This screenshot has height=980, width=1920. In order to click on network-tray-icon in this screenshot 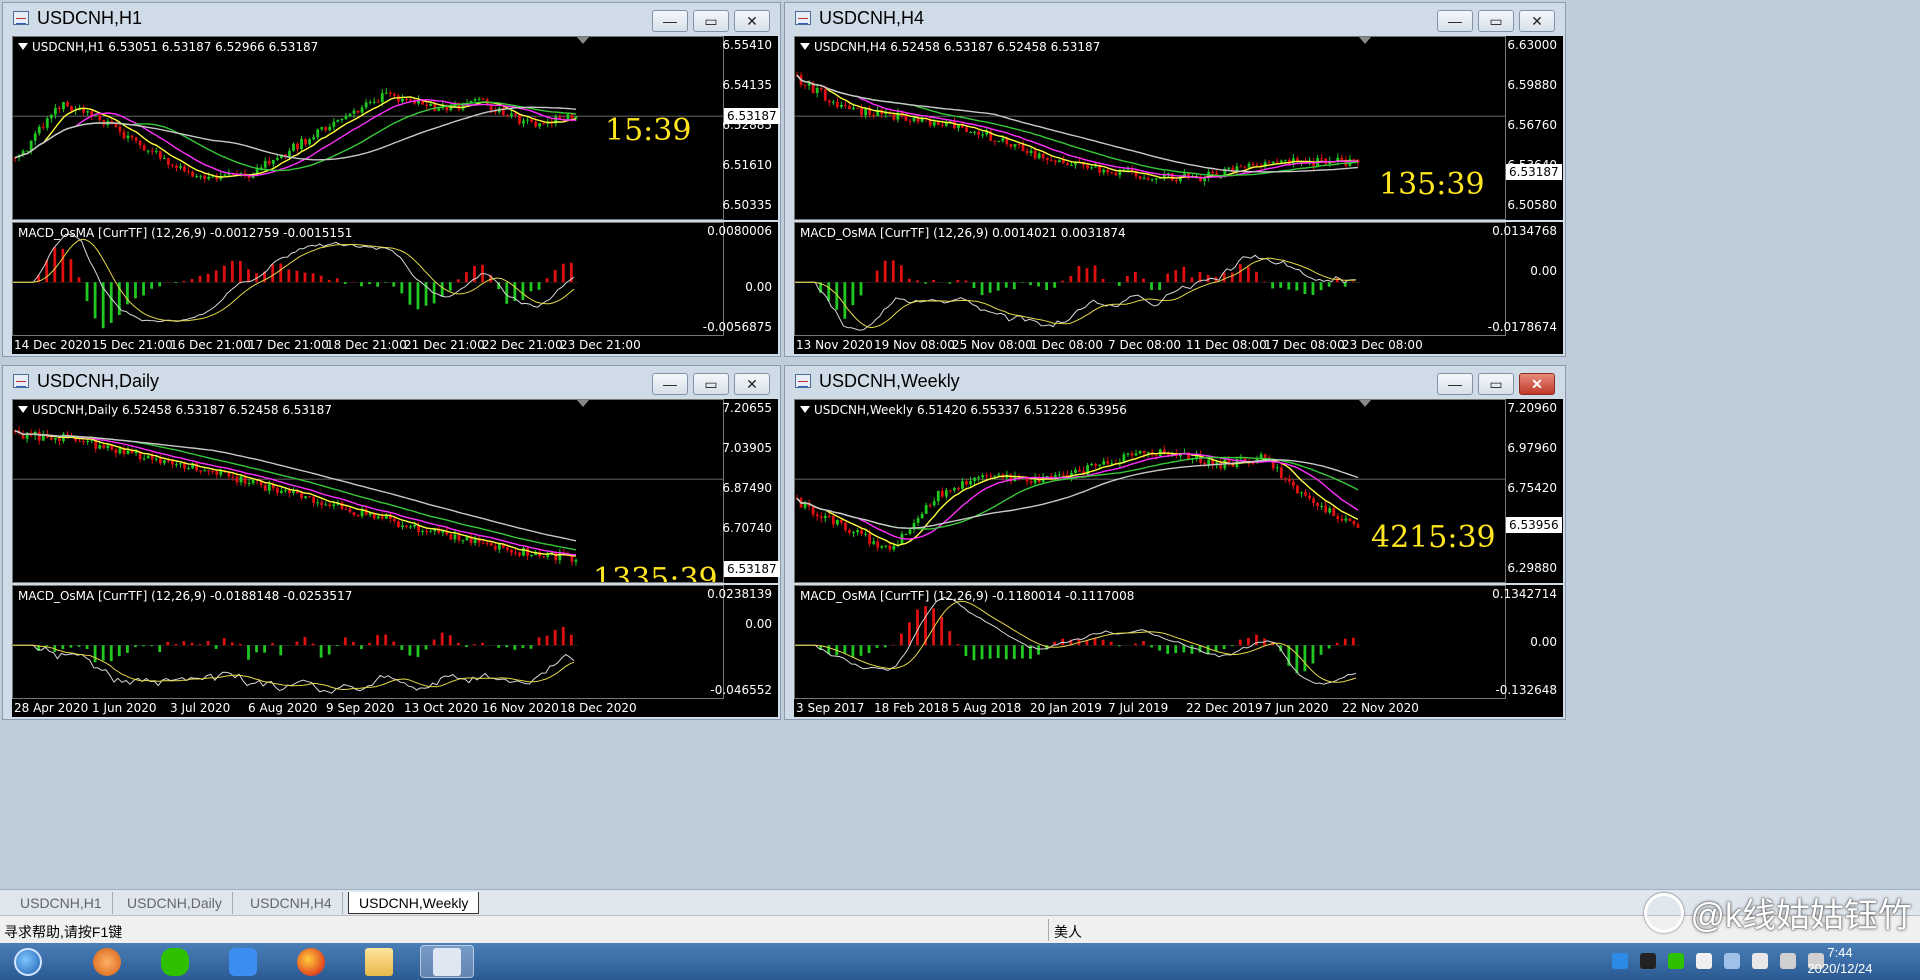, I will do `click(1788, 961)`.